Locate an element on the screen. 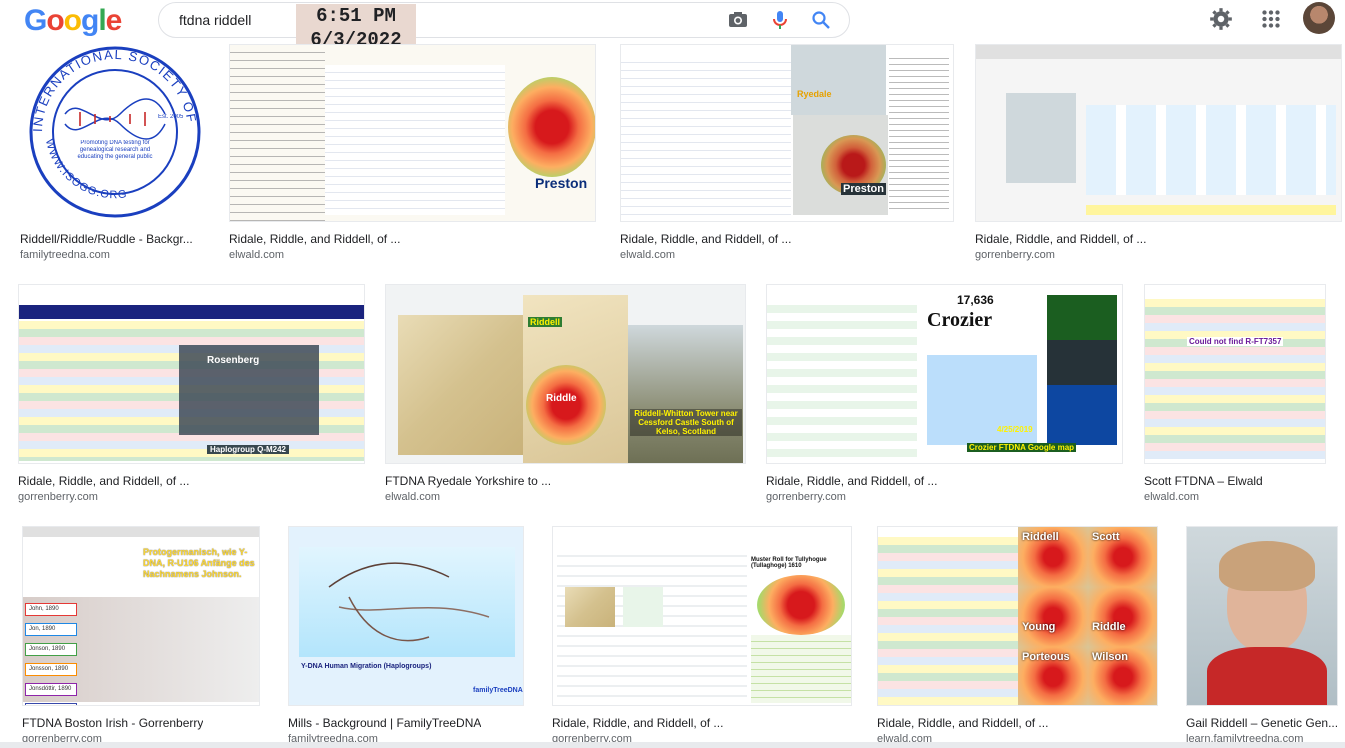  result-thumbnail: Rosenberg Haplogroup Q-M242 is located at coordinates (191, 374).